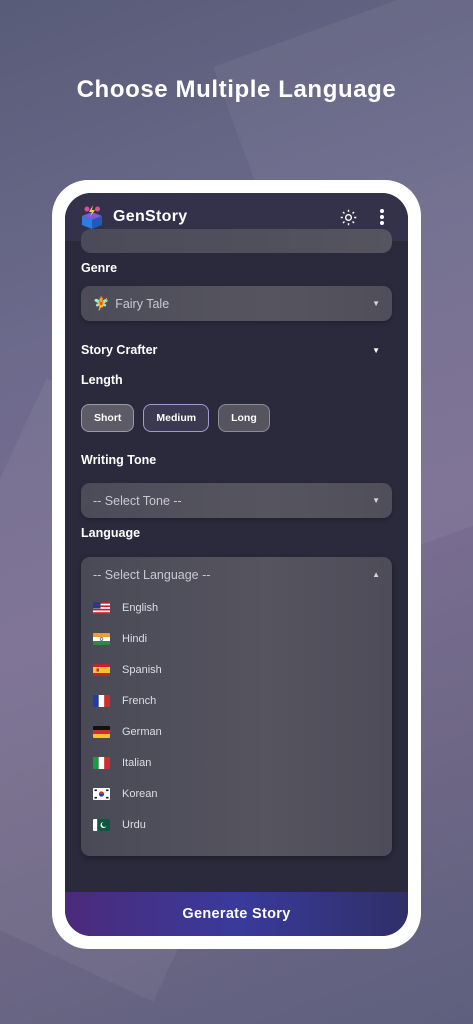  Describe the element at coordinates (236, 731) in the screenshot. I see `language-option-german: German` at that location.